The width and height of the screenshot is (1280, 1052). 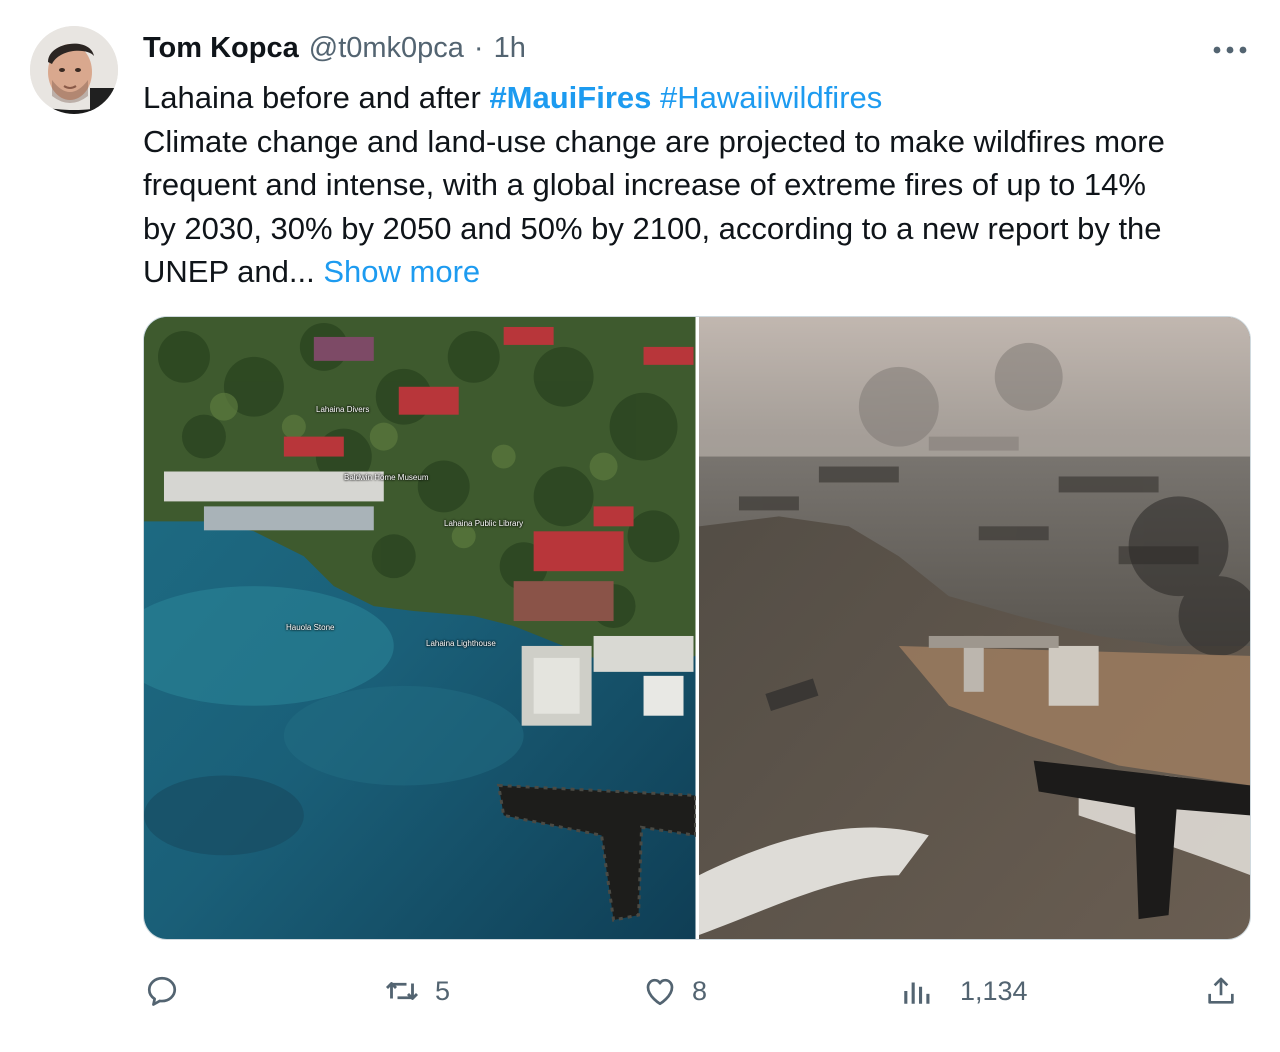 What do you see at coordinates (510, 48) in the screenshot?
I see `timestamp: 1h` at bounding box center [510, 48].